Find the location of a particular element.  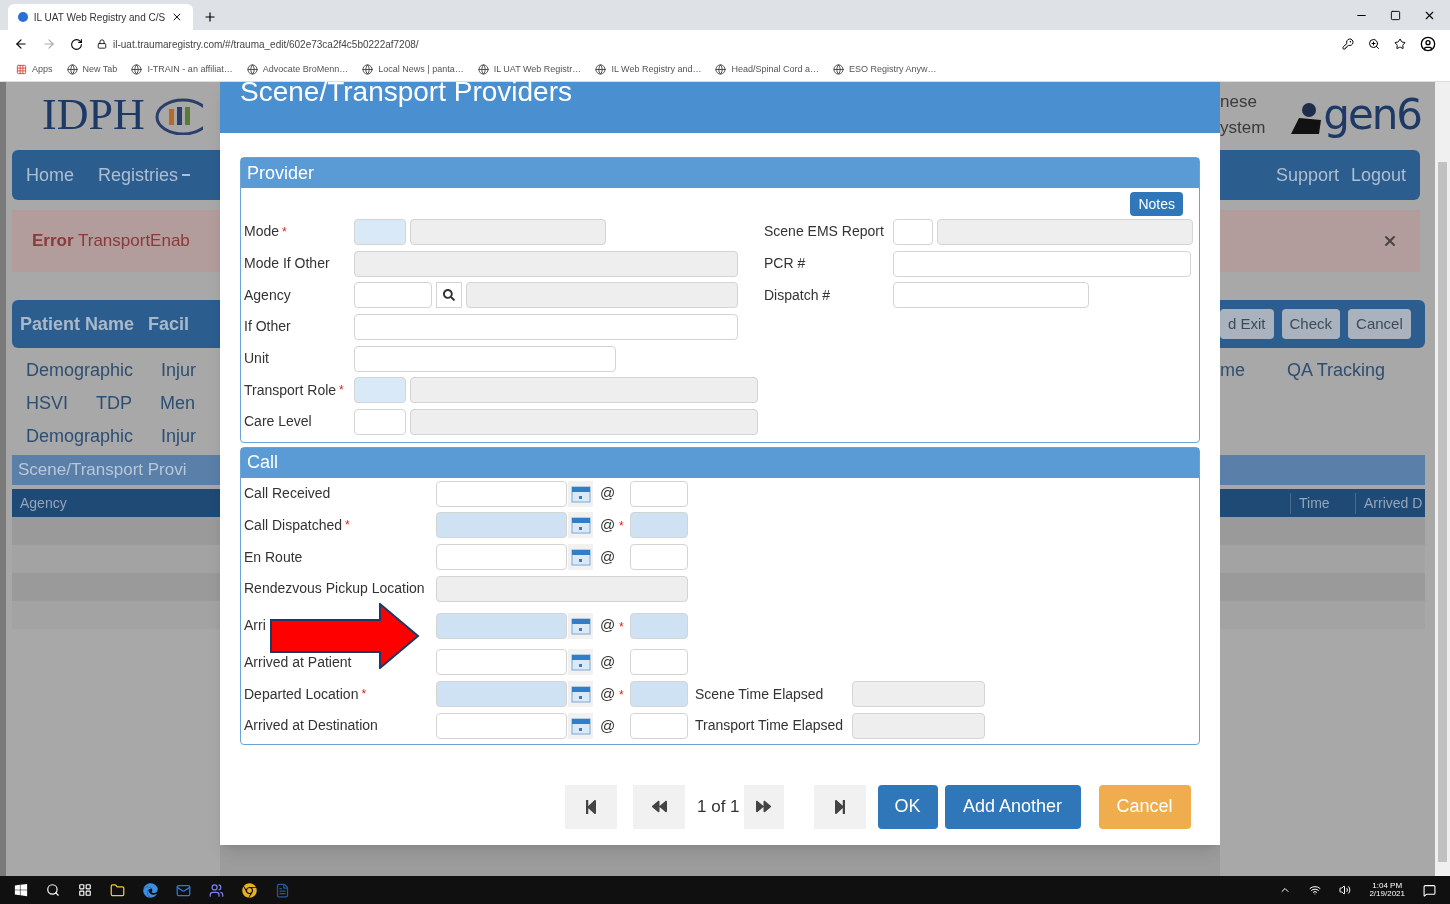

volume-icon is located at coordinates (1345, 890).